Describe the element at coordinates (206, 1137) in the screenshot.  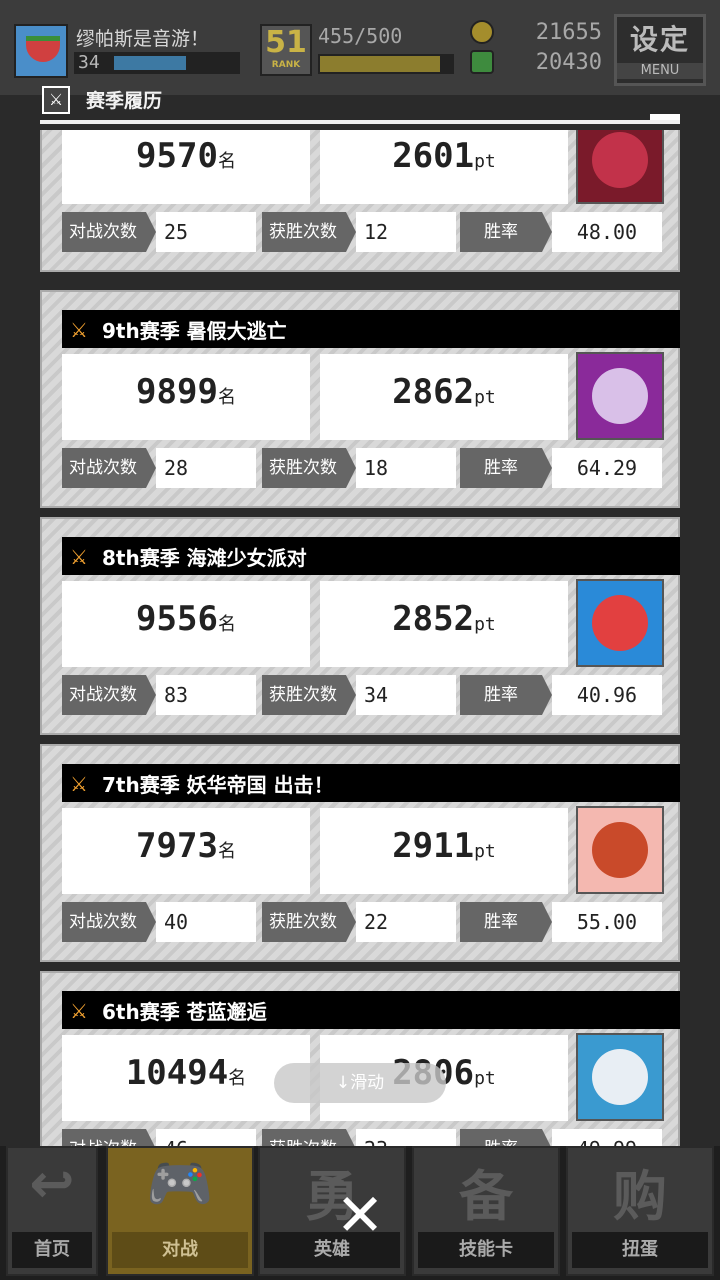
I see `battles-value: 46` at that location.